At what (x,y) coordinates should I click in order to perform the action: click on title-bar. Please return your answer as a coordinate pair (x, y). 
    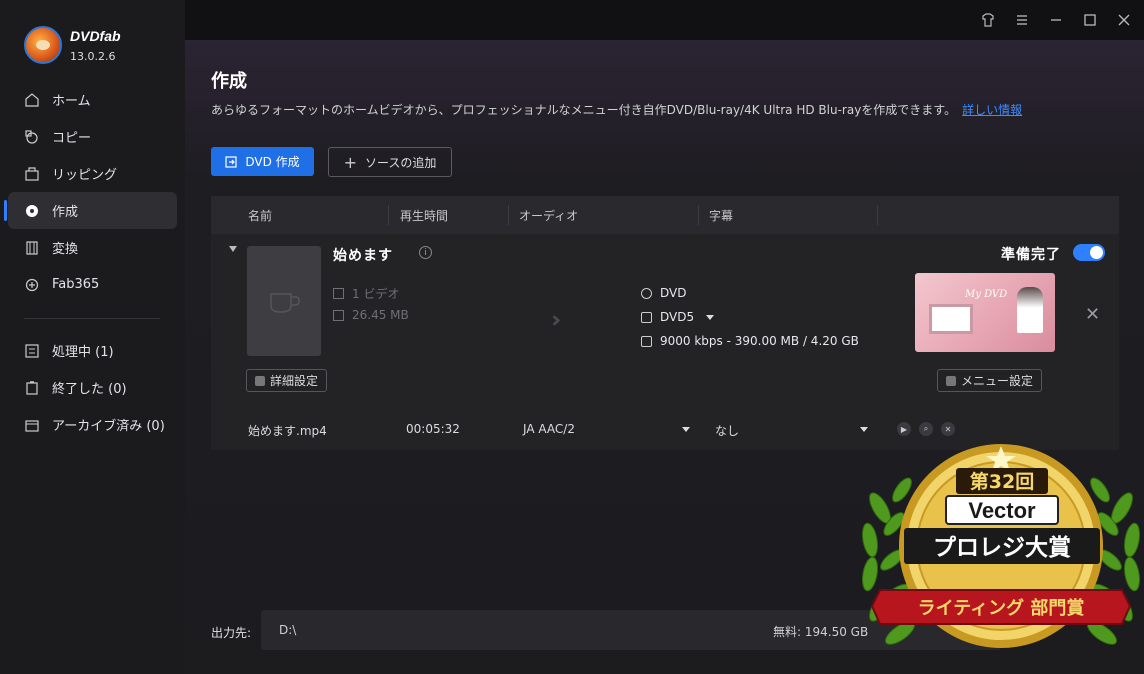
    Looking at the image, I should click on (664, 20).